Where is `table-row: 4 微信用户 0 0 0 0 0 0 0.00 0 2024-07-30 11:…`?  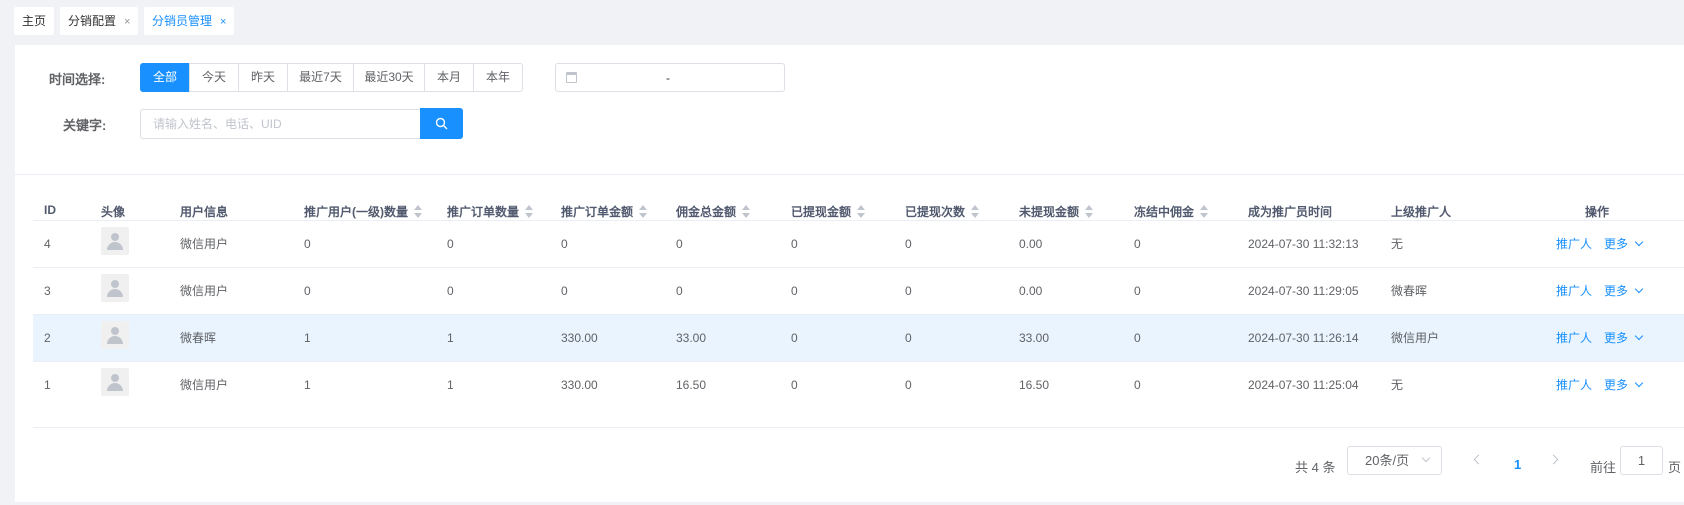 table-row: 4 微信用户 0 0 0 0 0 0 0.00 0 2024-07-30 11:… is located at coordinates (858, 243).